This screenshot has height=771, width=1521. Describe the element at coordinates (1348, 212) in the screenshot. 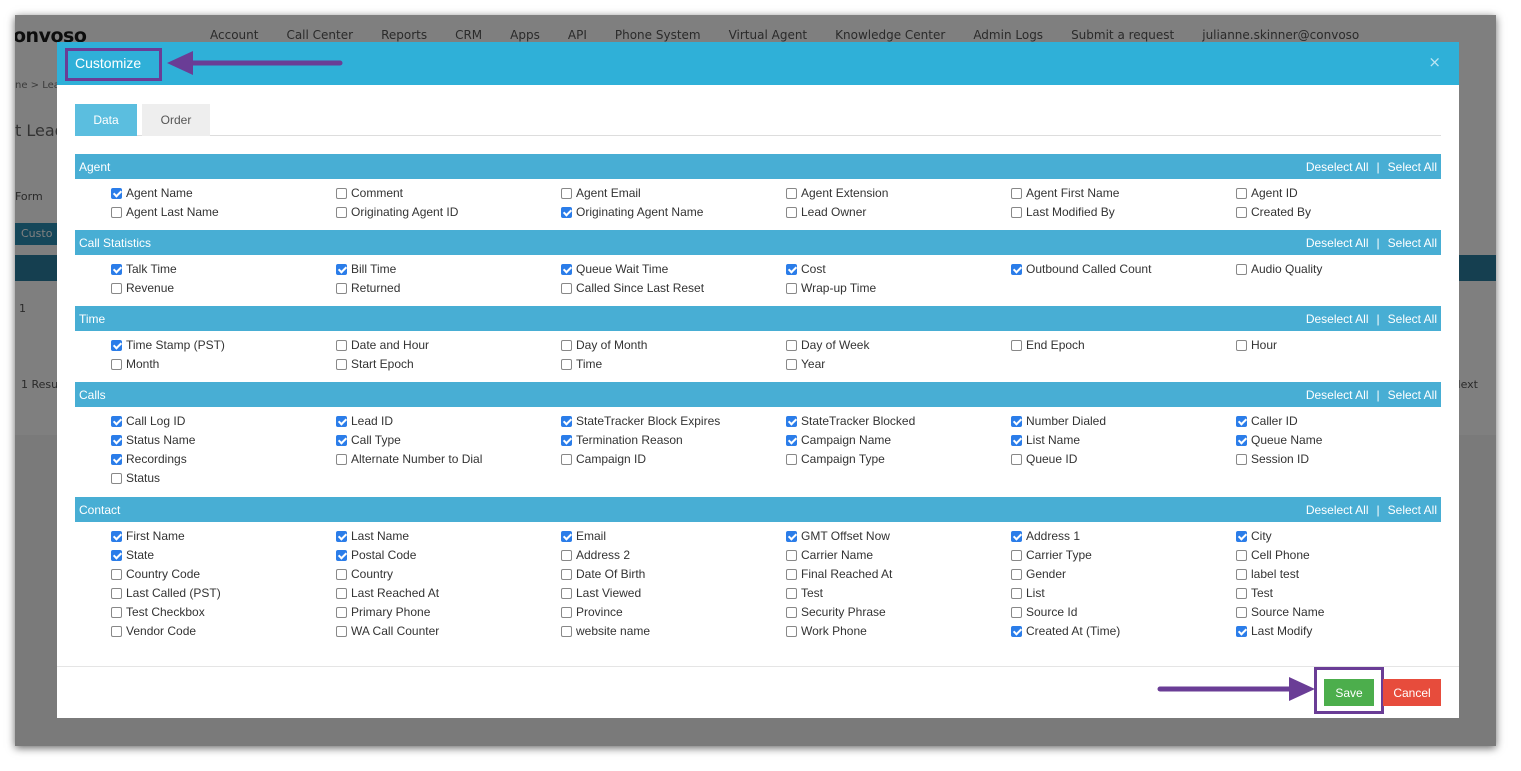

I see `checkbox-item: Created By` at that location.